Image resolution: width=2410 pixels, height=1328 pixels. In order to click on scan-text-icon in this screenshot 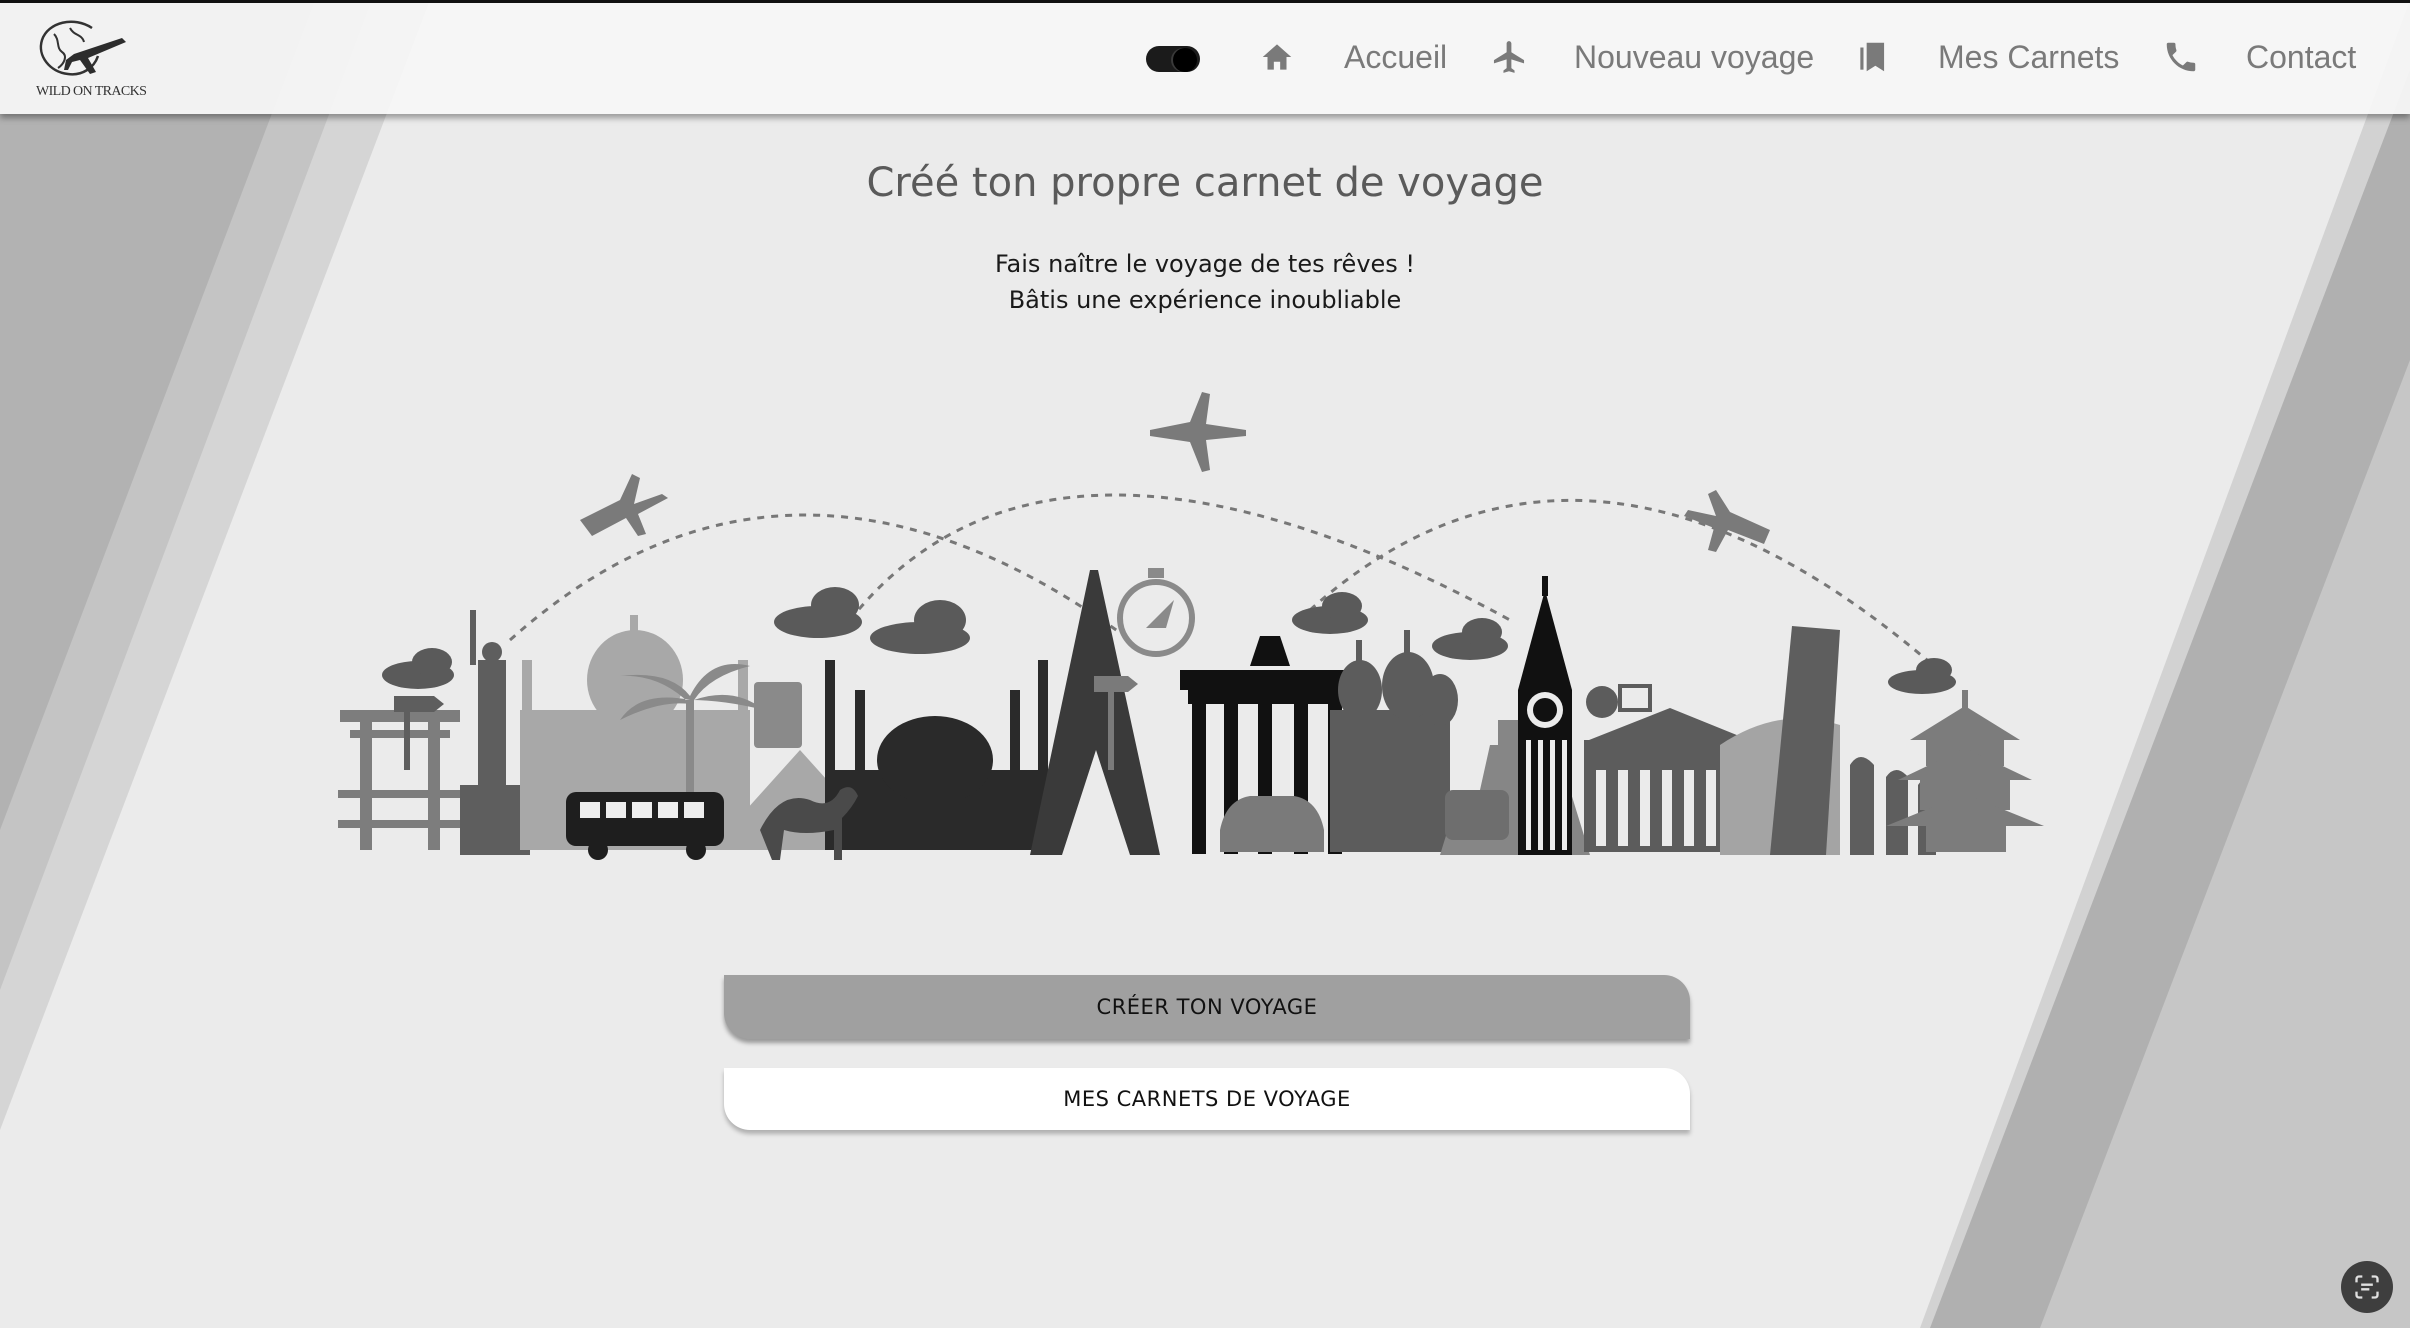, I will do `click(2367, 1287)`.